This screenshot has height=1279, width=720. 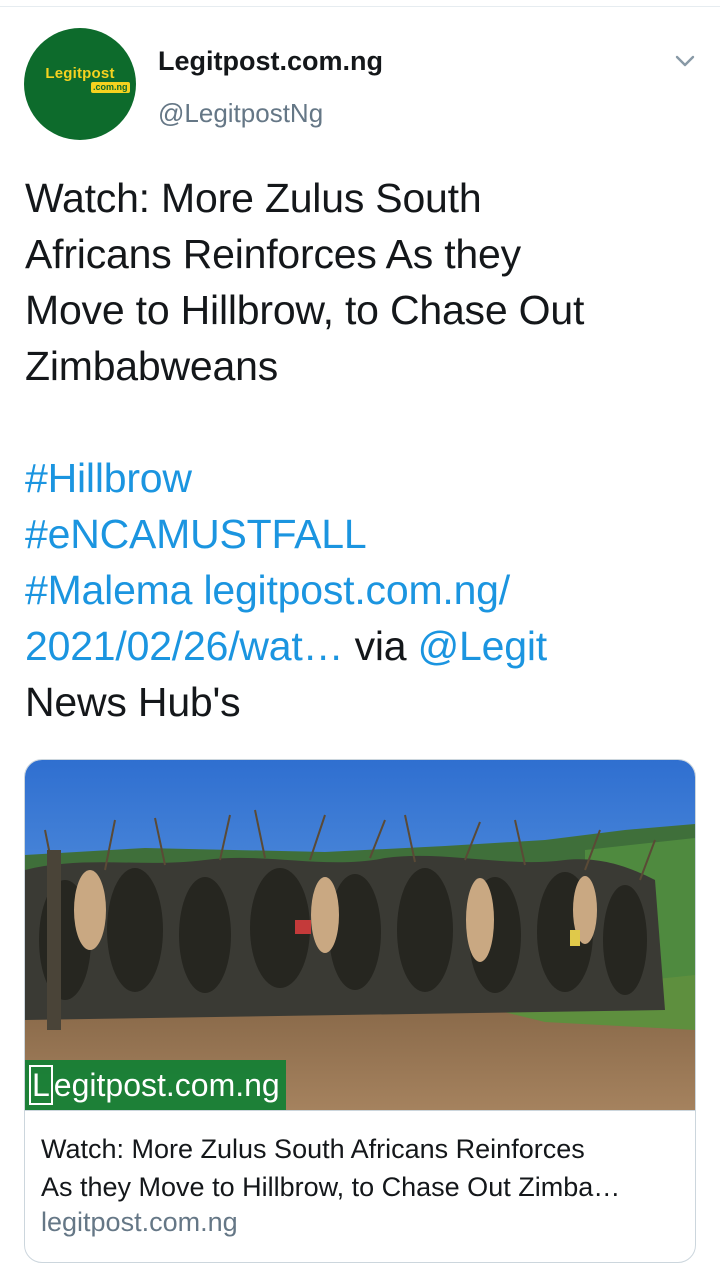 What do you see at coordinates (273, 254) in the screenshot?
I see `tweet-text-line: Africans Reinforces As they` at bounding box center [273, 254].